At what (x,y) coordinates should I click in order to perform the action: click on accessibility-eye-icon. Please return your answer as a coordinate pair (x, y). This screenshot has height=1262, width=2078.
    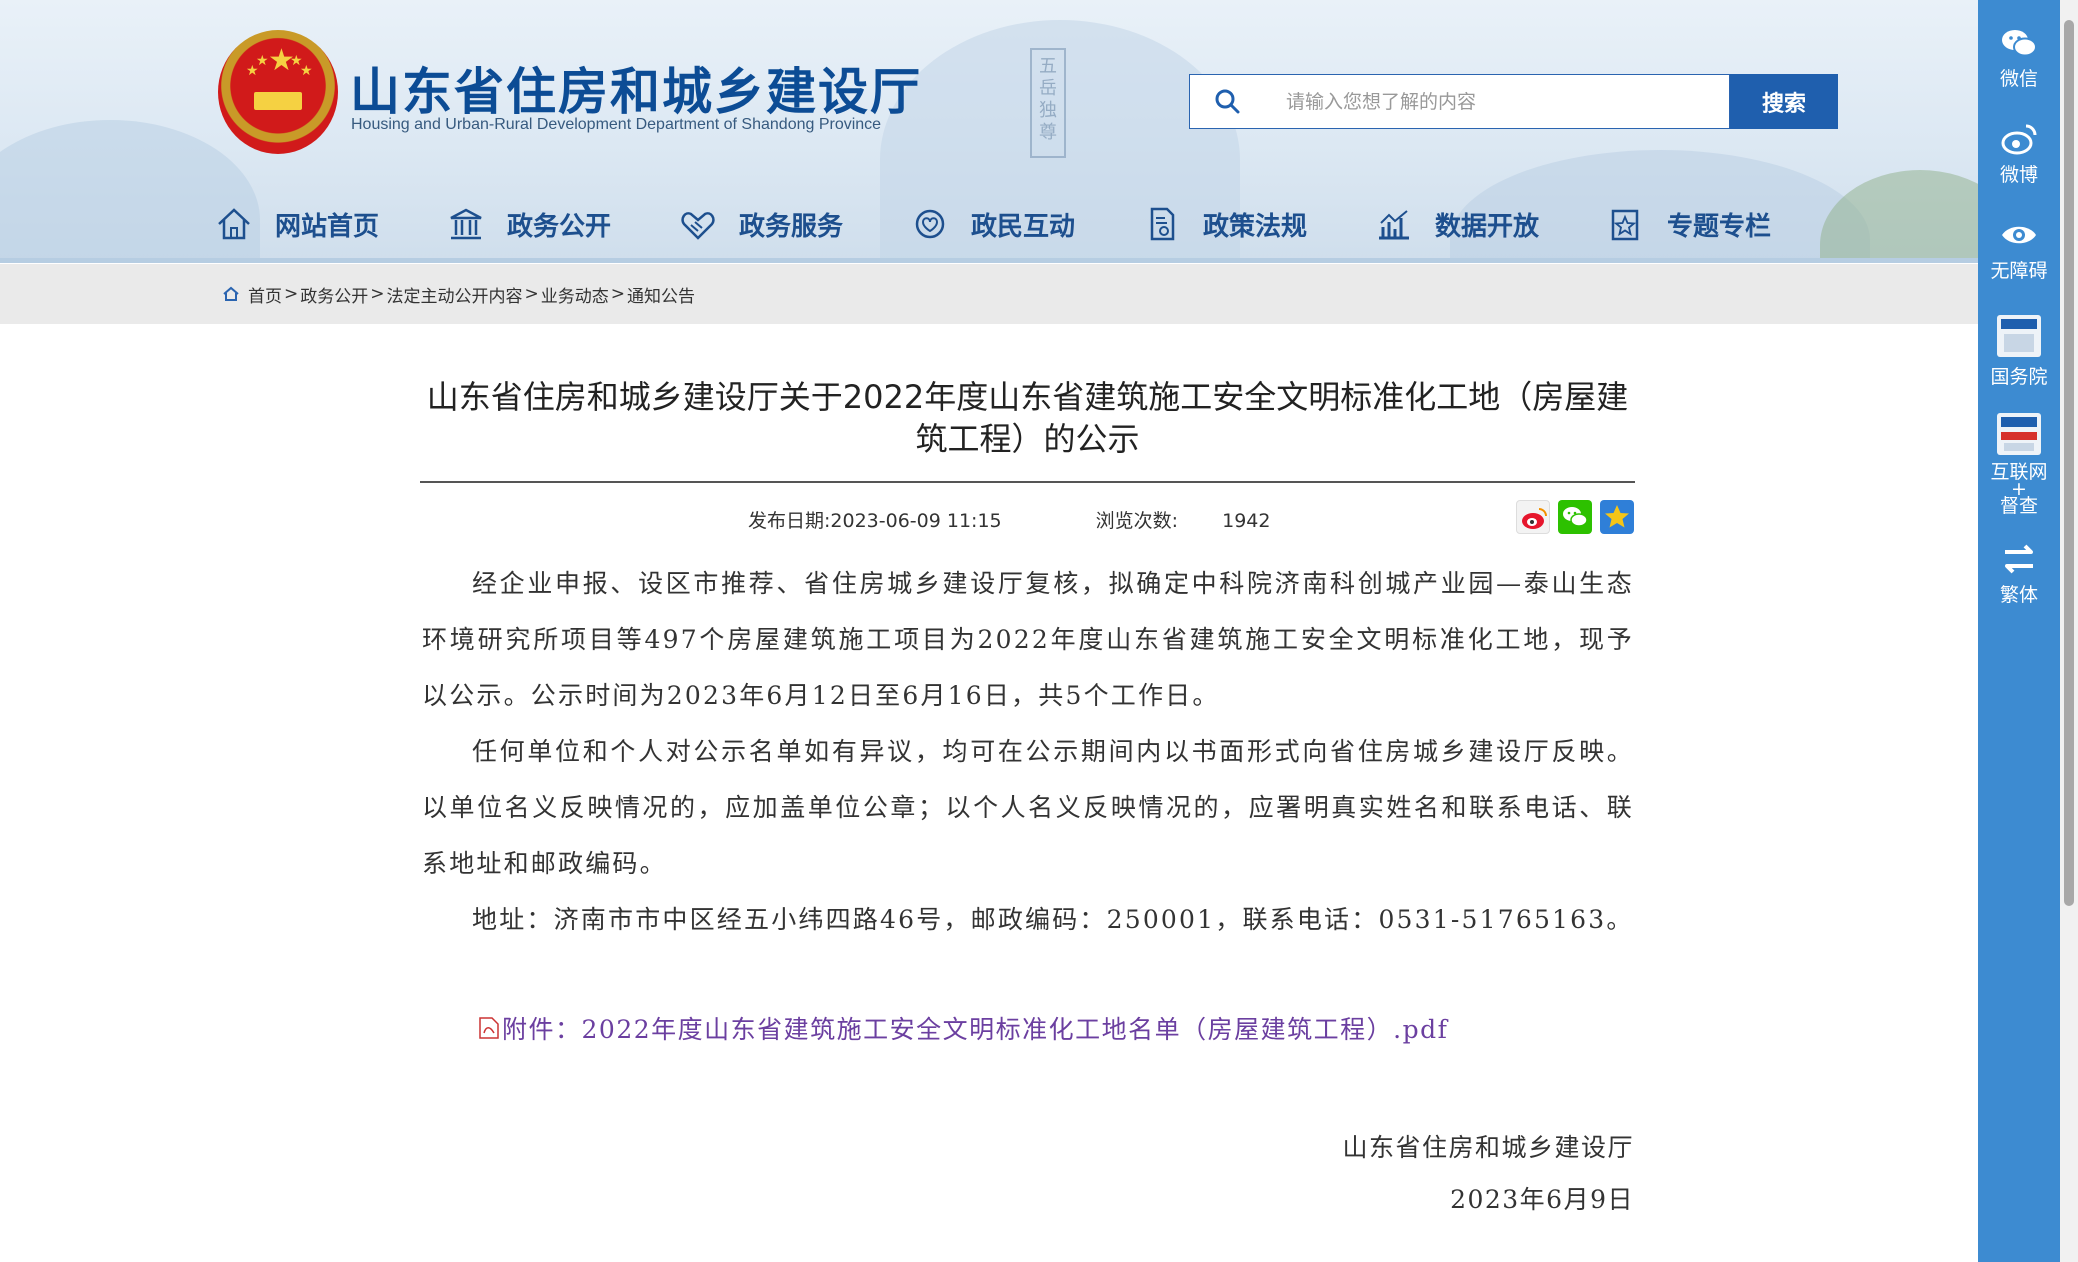
    Looking at the image, I should click on (2019, 235).